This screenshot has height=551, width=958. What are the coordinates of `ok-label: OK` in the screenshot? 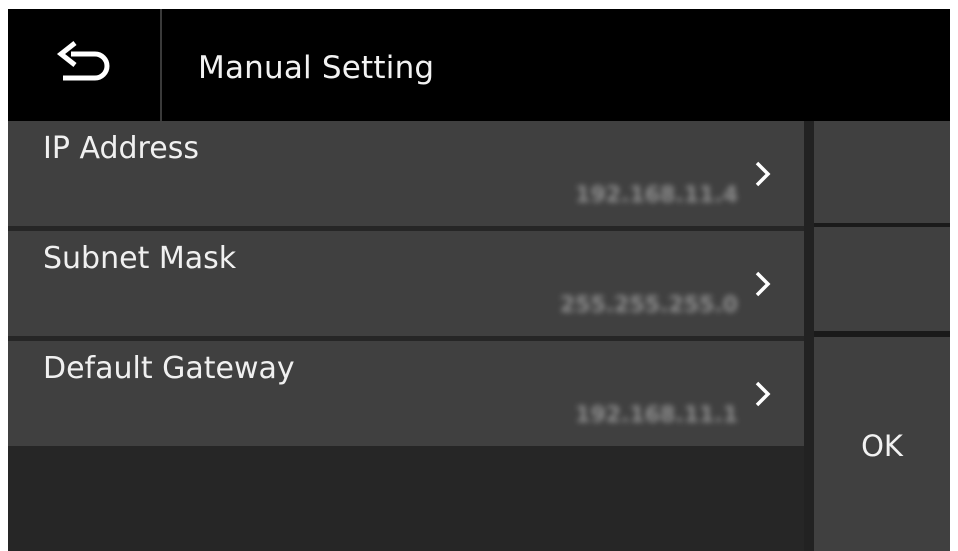 It's located at (882, 446).